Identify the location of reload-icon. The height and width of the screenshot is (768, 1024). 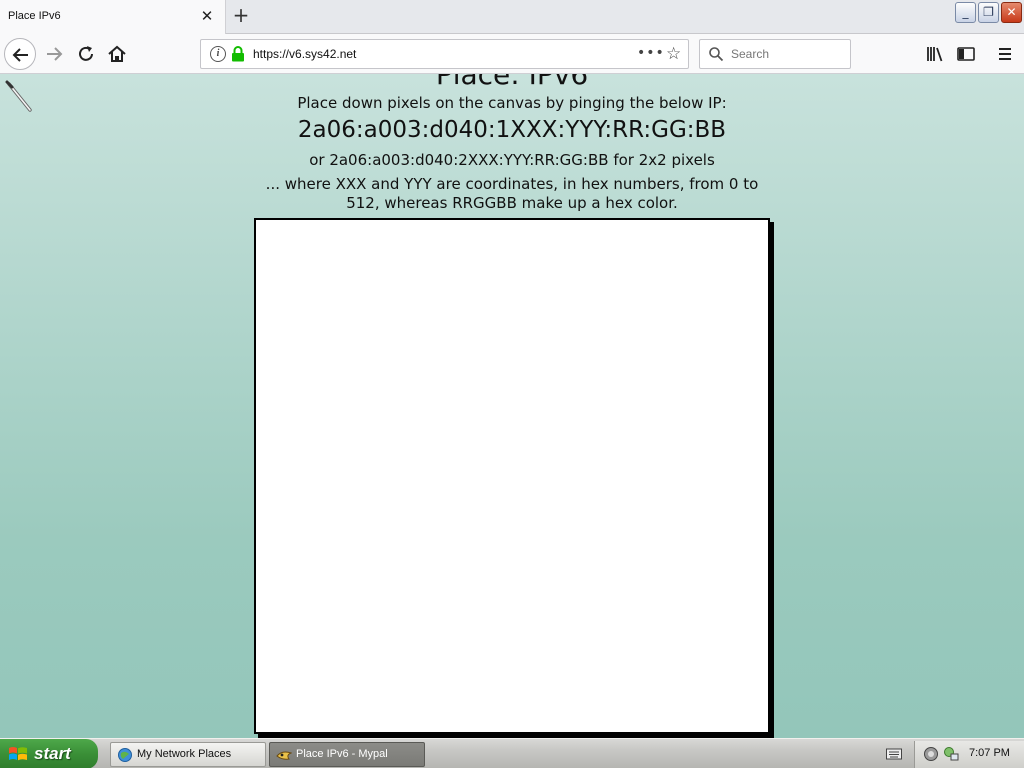
(86, 53).